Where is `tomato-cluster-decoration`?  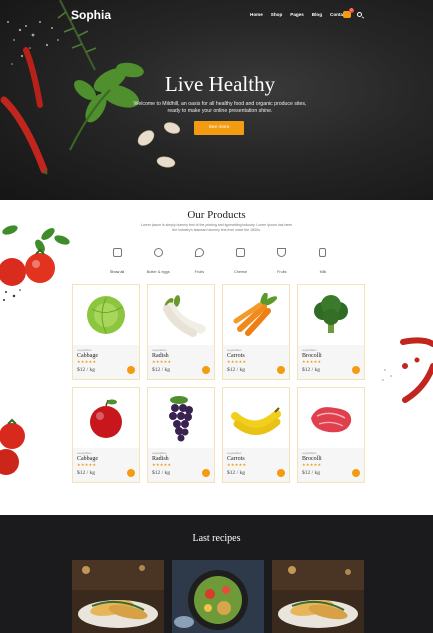
tomato-cluster-decoration is located at coordinates (12, 446).